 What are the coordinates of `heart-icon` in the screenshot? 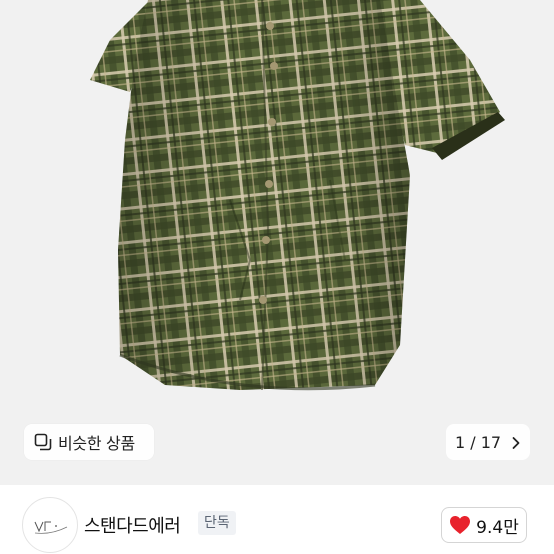 It's located at (460, 525).